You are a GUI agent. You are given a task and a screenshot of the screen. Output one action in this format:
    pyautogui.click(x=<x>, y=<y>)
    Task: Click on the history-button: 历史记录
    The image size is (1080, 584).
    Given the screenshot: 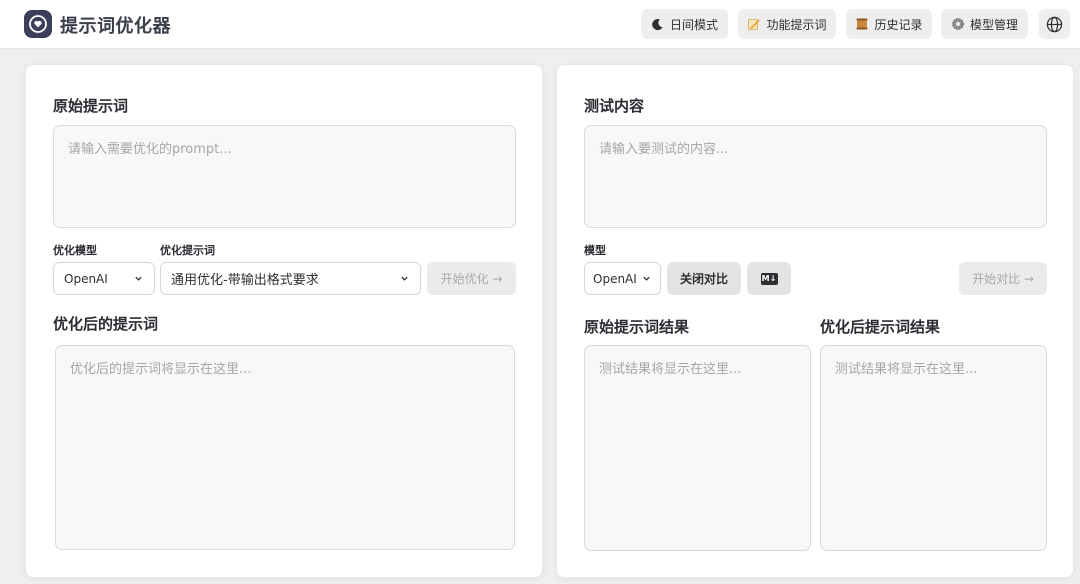 What is the action you would take?
    pyautogui.click(x=889, y=24)
    